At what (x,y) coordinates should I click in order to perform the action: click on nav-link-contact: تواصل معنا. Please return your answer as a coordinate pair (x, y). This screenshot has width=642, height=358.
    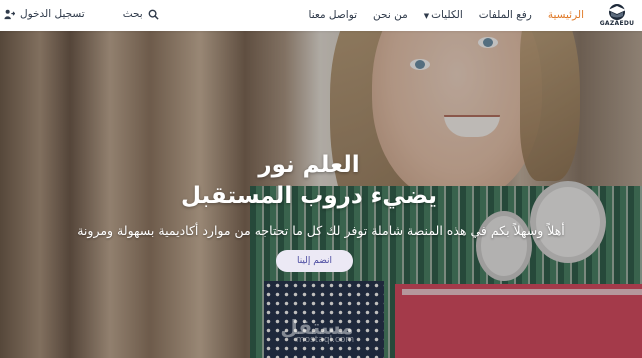
    Looking at the image, I should click on (333, 15).